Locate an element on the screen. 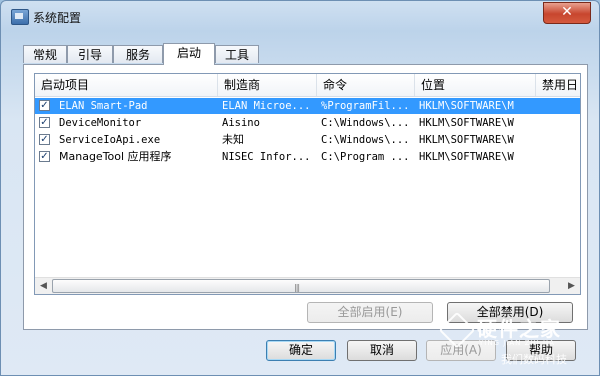 The image size is (600, 376). scrollbar-thumb: ||| is located at coordinates (301, 286).